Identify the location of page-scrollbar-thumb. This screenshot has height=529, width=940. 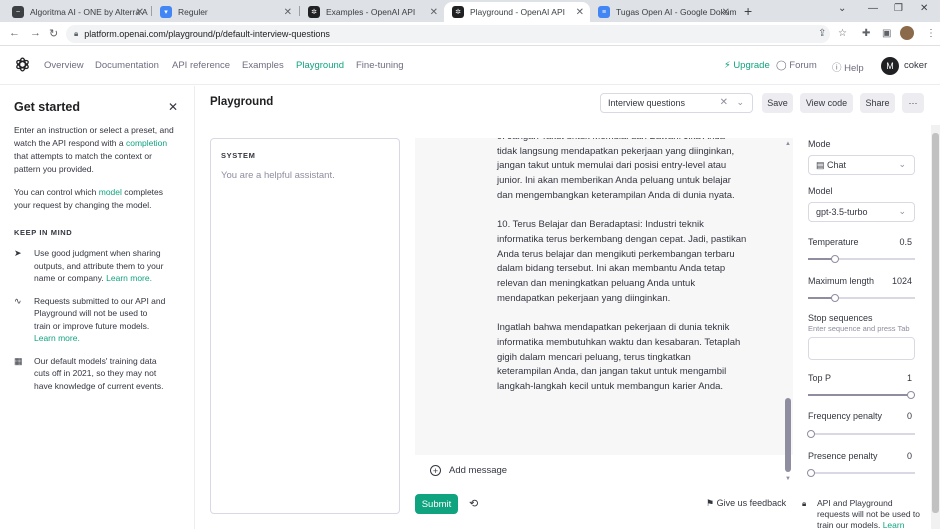
(935, 323).